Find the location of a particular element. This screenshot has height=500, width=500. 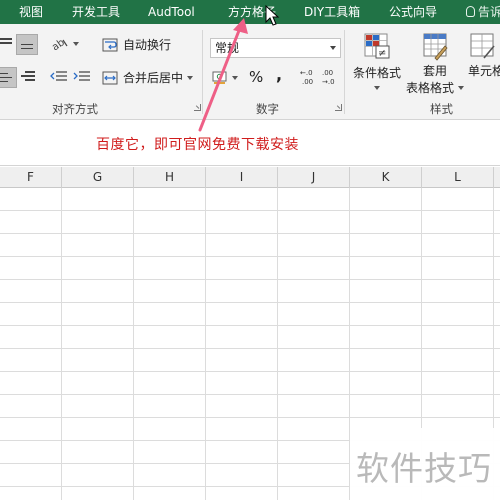

align-left-icon is located at coordinates (7, 78).